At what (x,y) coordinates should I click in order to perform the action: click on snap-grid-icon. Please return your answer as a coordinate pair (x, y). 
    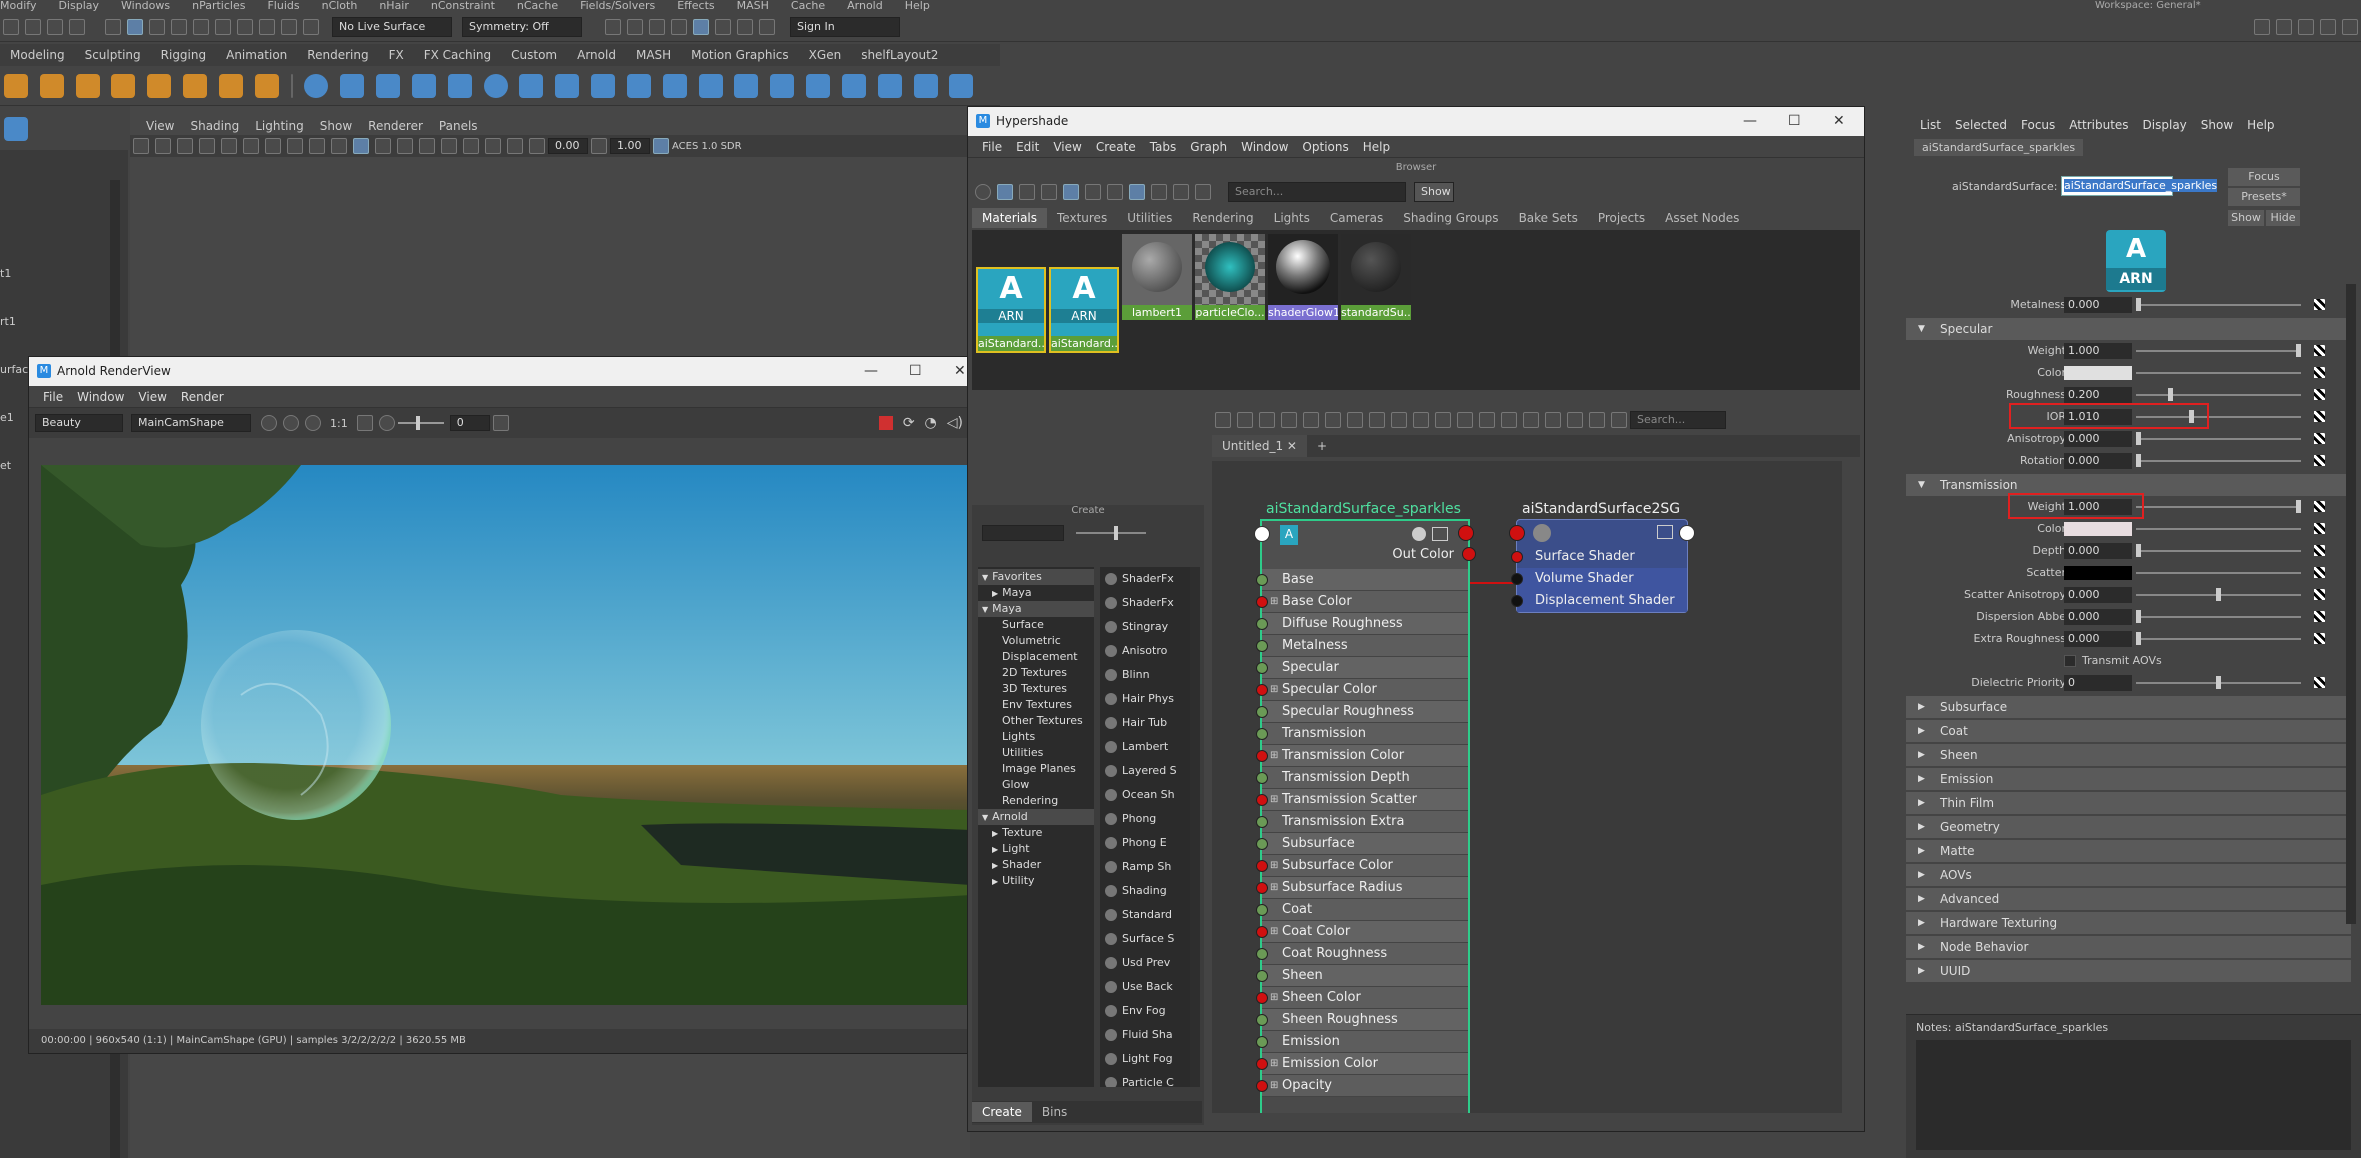
    Looking at the image, I should click on (1575, 420).